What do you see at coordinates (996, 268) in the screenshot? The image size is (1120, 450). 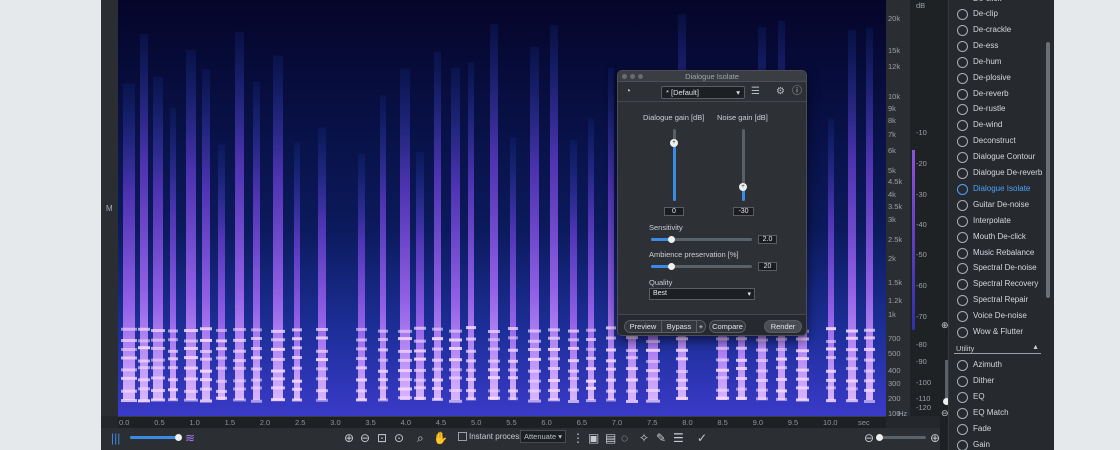 I see `module-item: Spectral De-noise` at bounding box center [996, 268].